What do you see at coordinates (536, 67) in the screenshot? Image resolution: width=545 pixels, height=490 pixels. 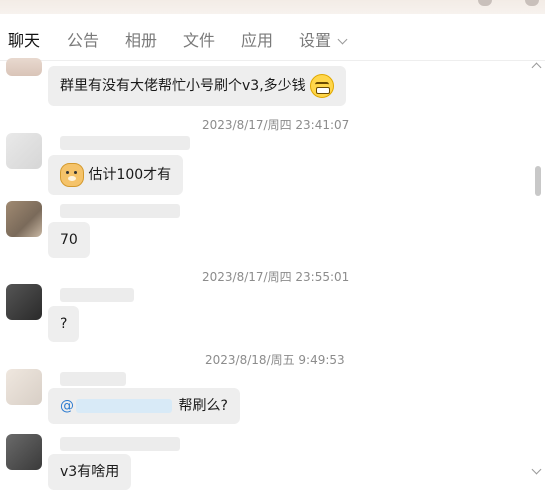 I see `scroll-up-icon` at bounding box center [536, 67].